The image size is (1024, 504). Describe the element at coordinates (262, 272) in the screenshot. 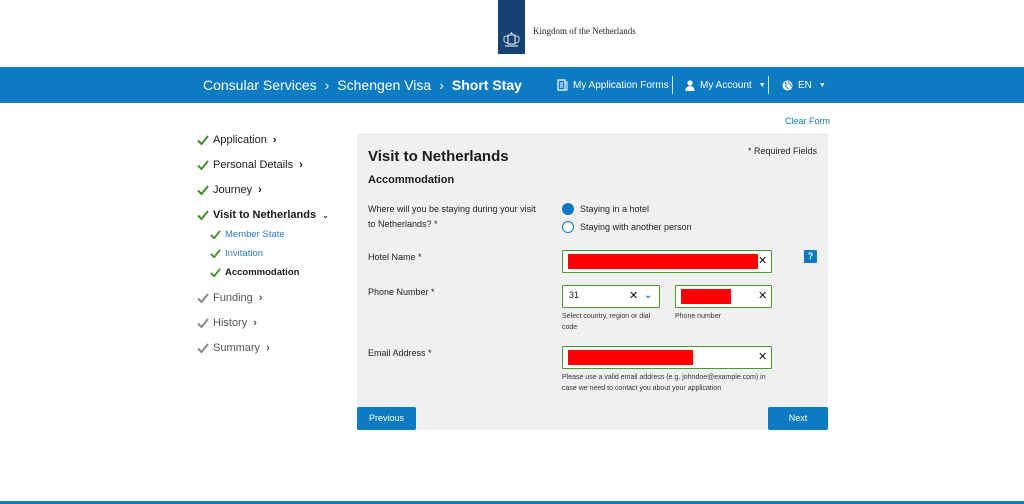

I see `substep-label: Accommodation` at that location.